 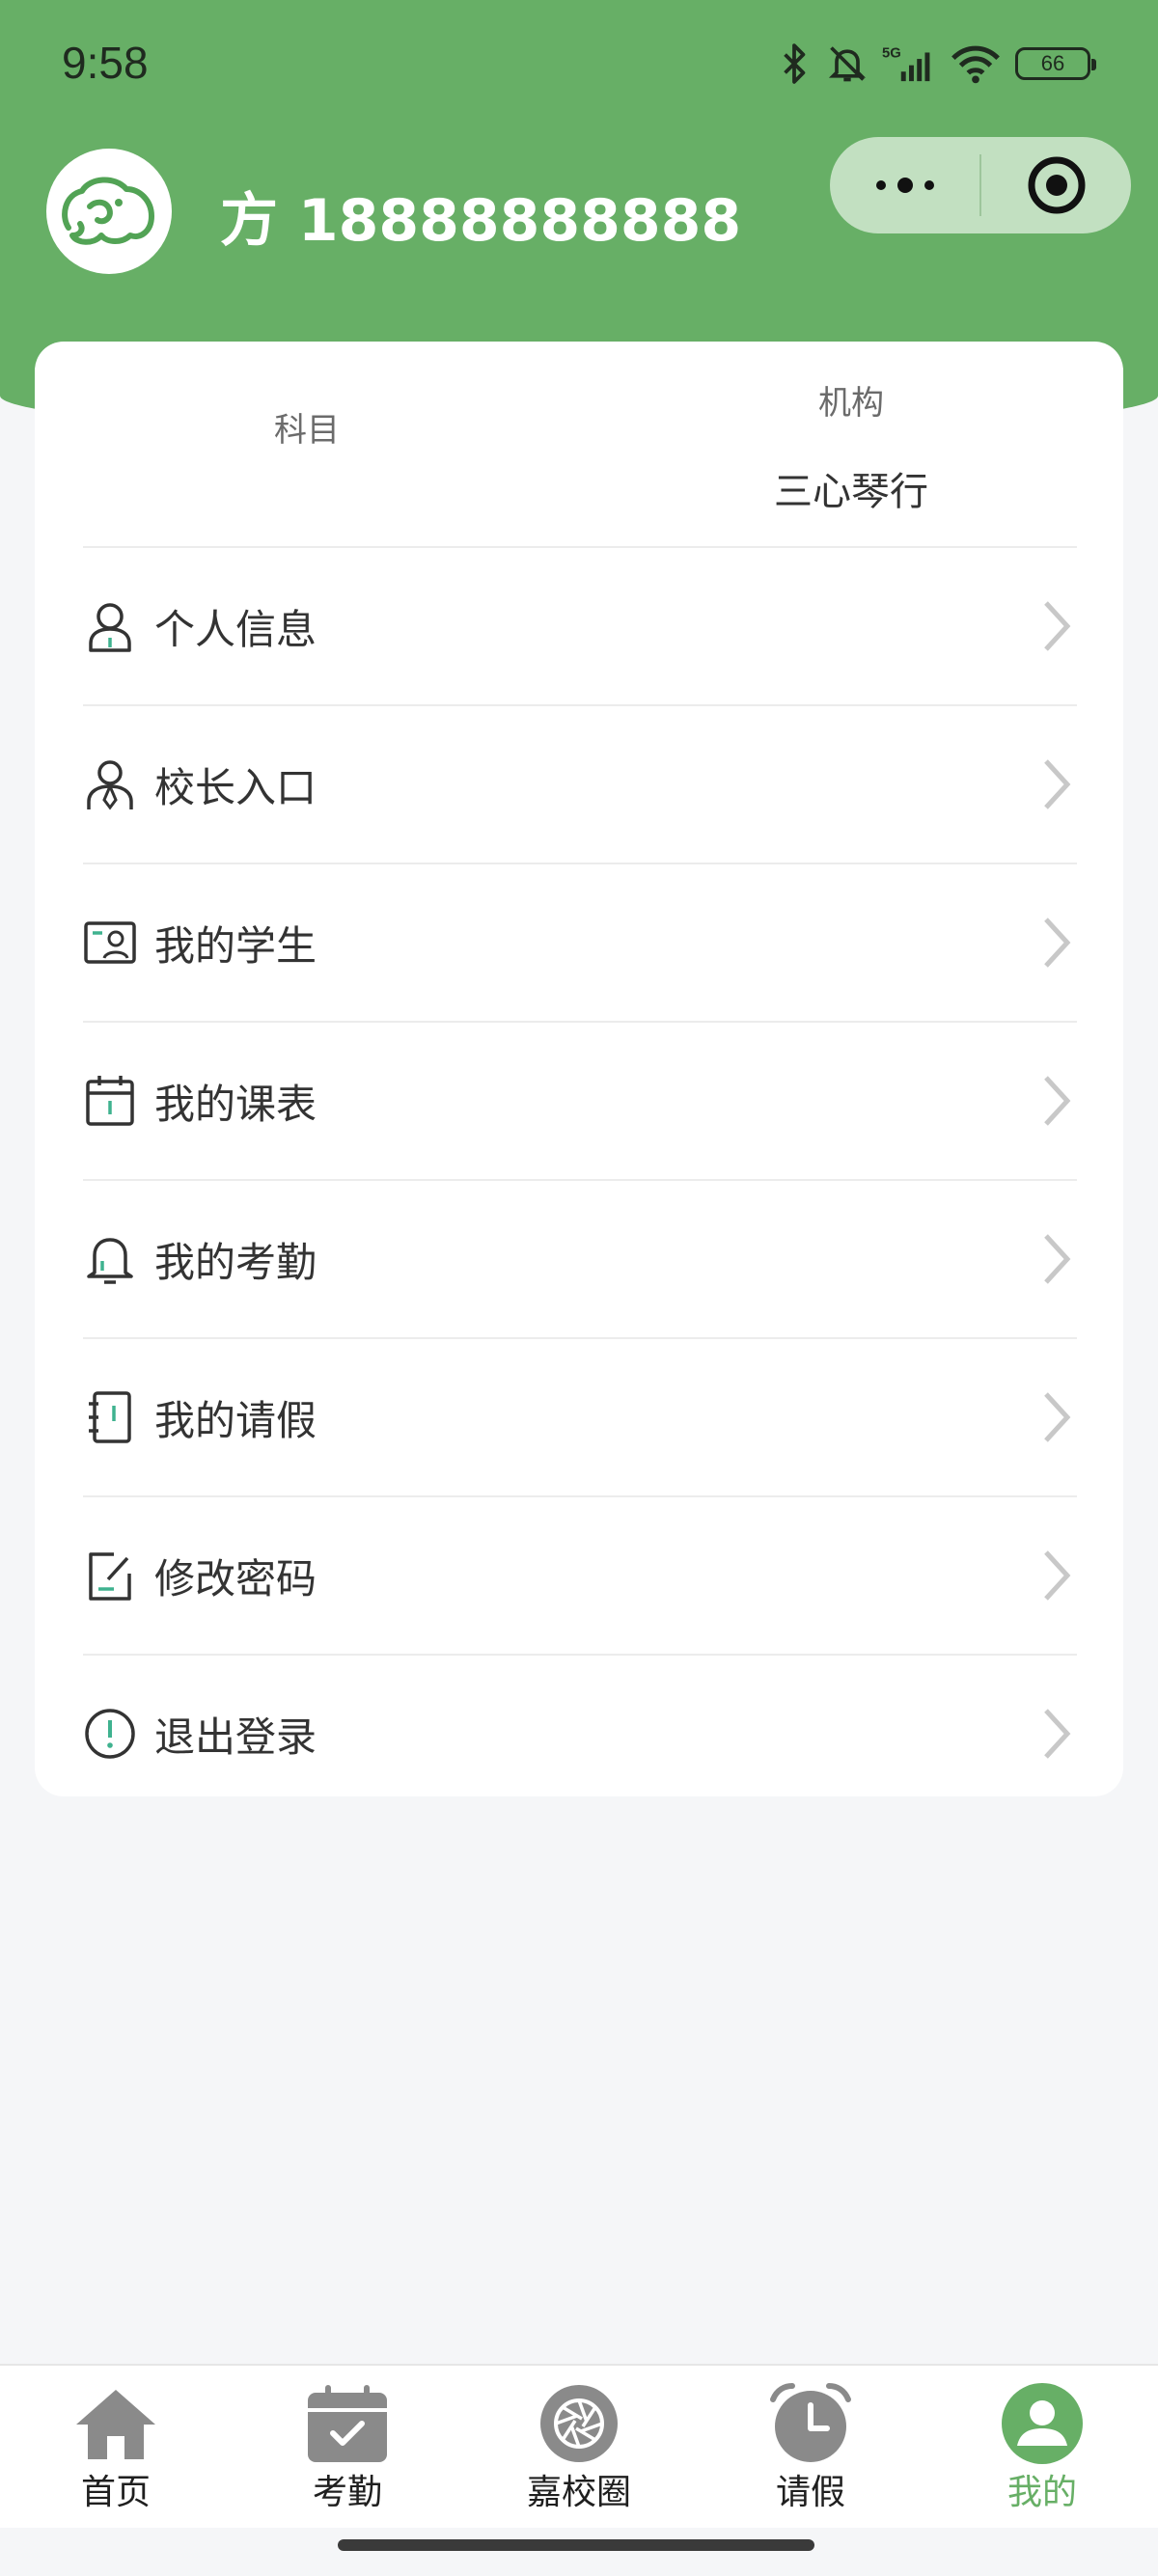 What do you see at coordinates (235, 946) in the screenshot?
I see `menu-item-label: 我的学生` at bounding box center [235, 946].